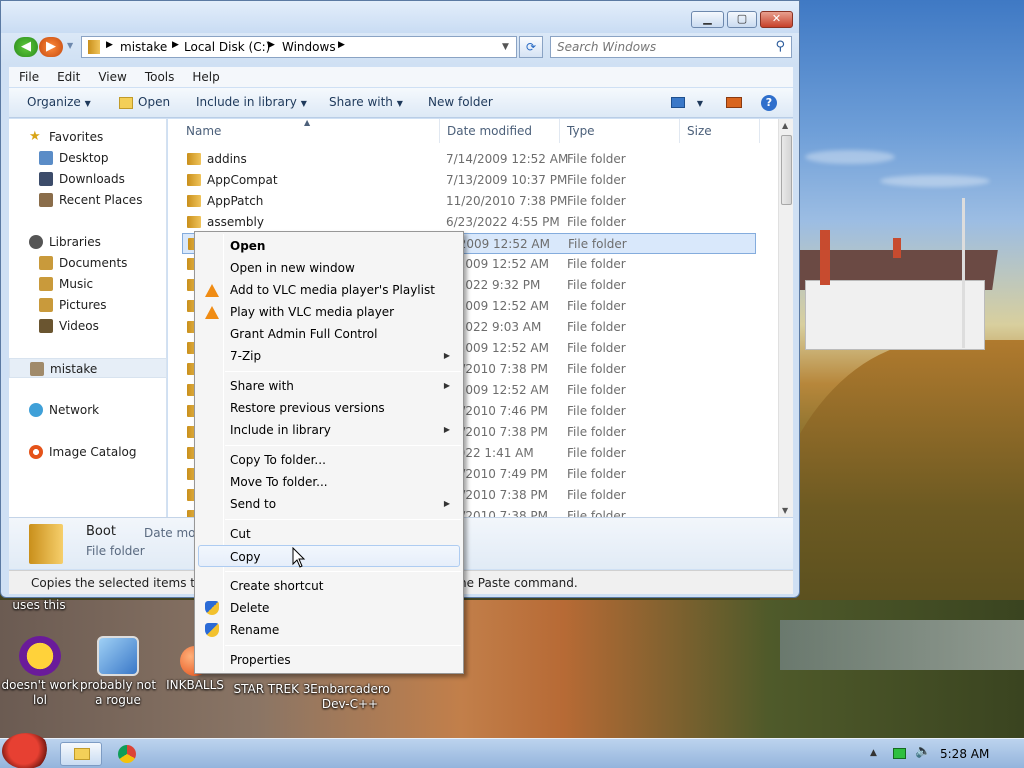  What do you see at coordinates (329, 586) in the screenshot?
I see `menu-item-create-shortcut: Create shortcut` at bounding box center [329, 586].